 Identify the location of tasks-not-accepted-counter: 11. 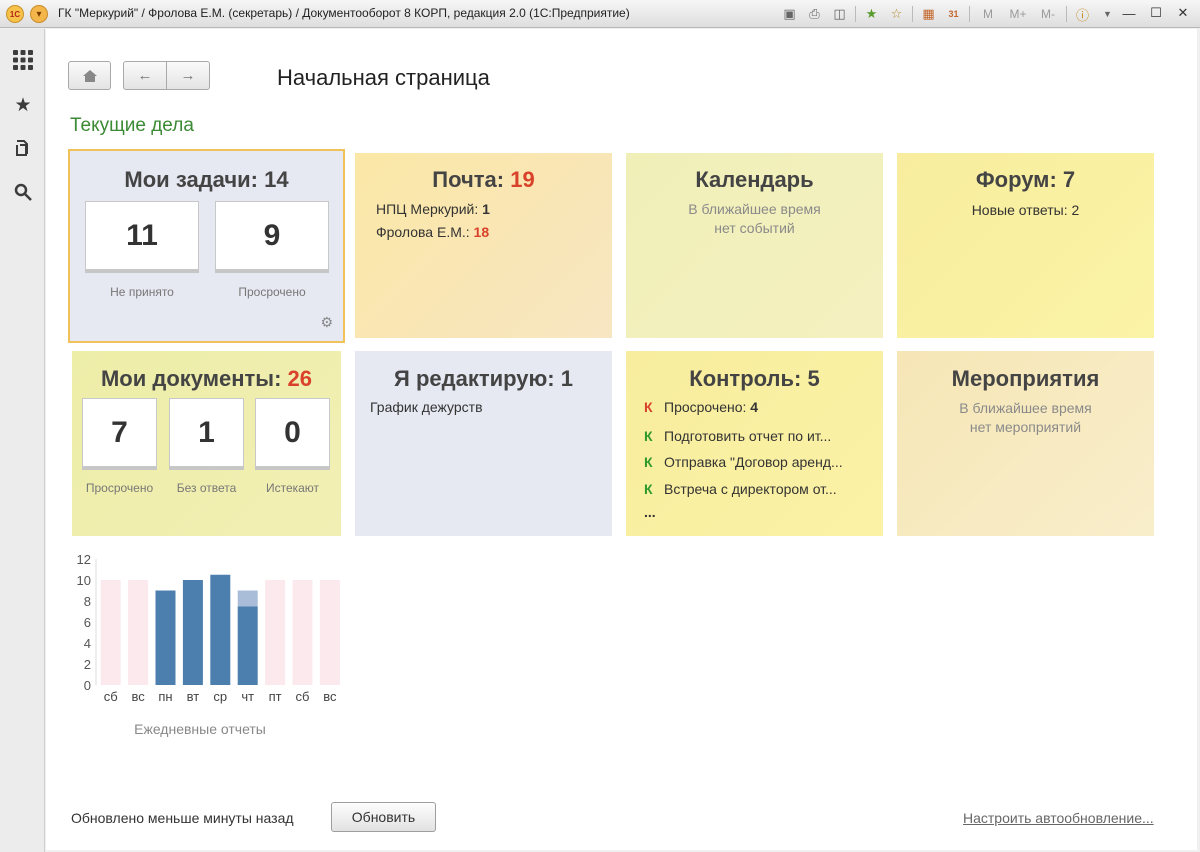
(142, 235).